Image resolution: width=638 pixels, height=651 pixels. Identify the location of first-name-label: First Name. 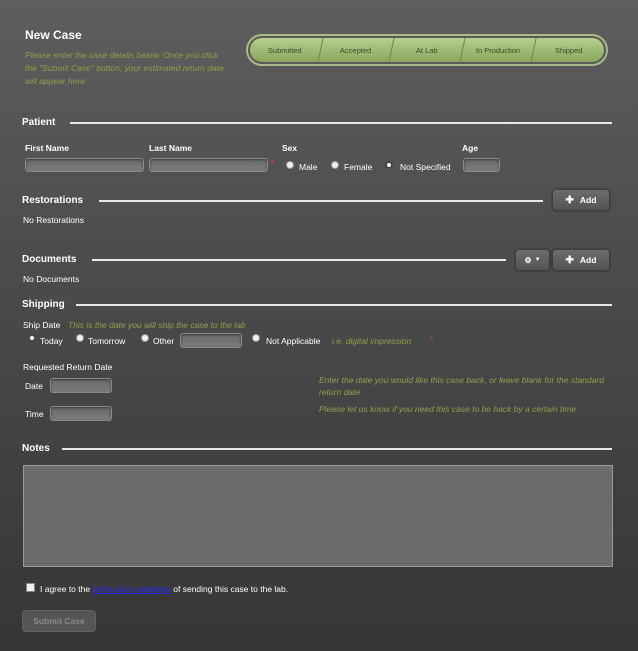
(47, 148).